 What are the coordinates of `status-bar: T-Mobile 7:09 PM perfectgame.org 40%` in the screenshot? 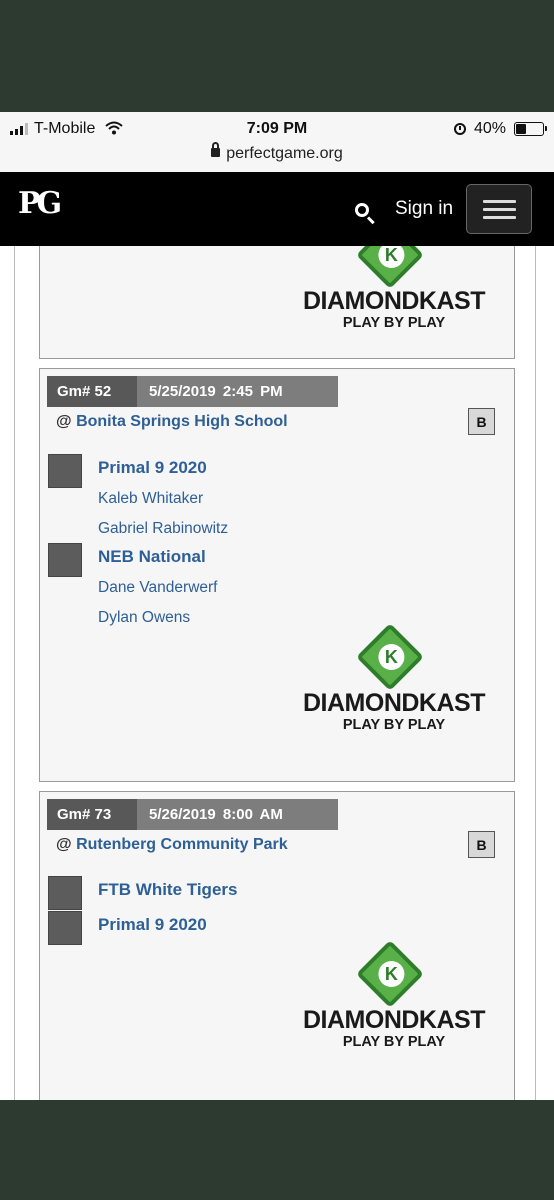 It's located at (277, 142).